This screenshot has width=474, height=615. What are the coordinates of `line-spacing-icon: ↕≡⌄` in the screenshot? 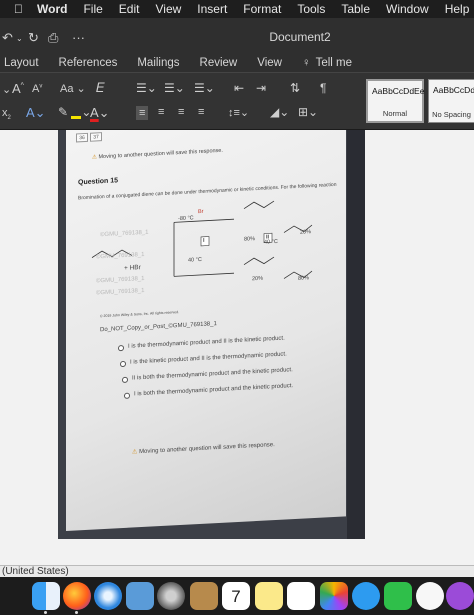 It's located at (238, 112).